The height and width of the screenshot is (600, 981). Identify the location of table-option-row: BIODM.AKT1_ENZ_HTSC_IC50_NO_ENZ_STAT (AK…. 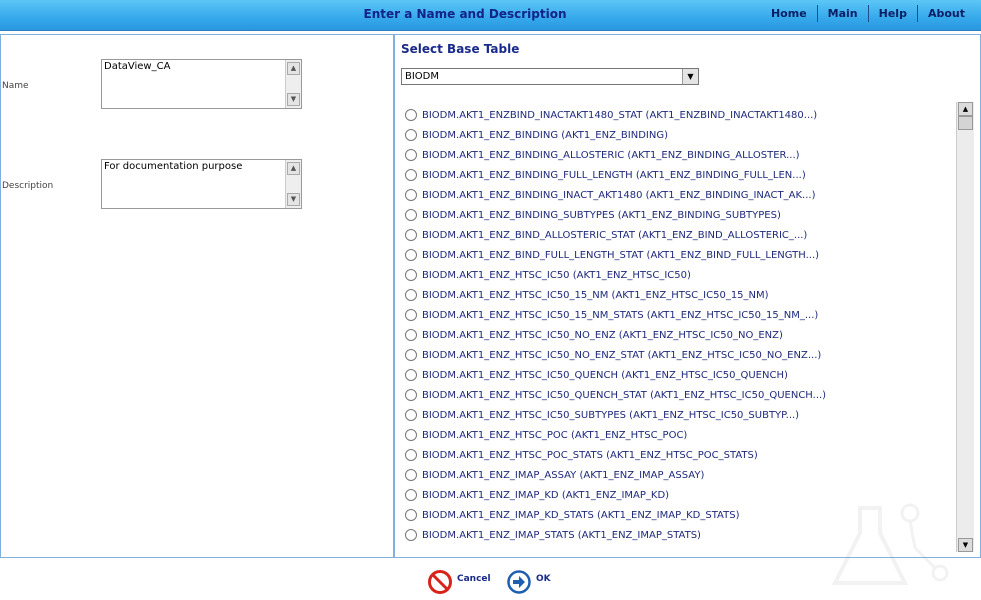
(680, 355).